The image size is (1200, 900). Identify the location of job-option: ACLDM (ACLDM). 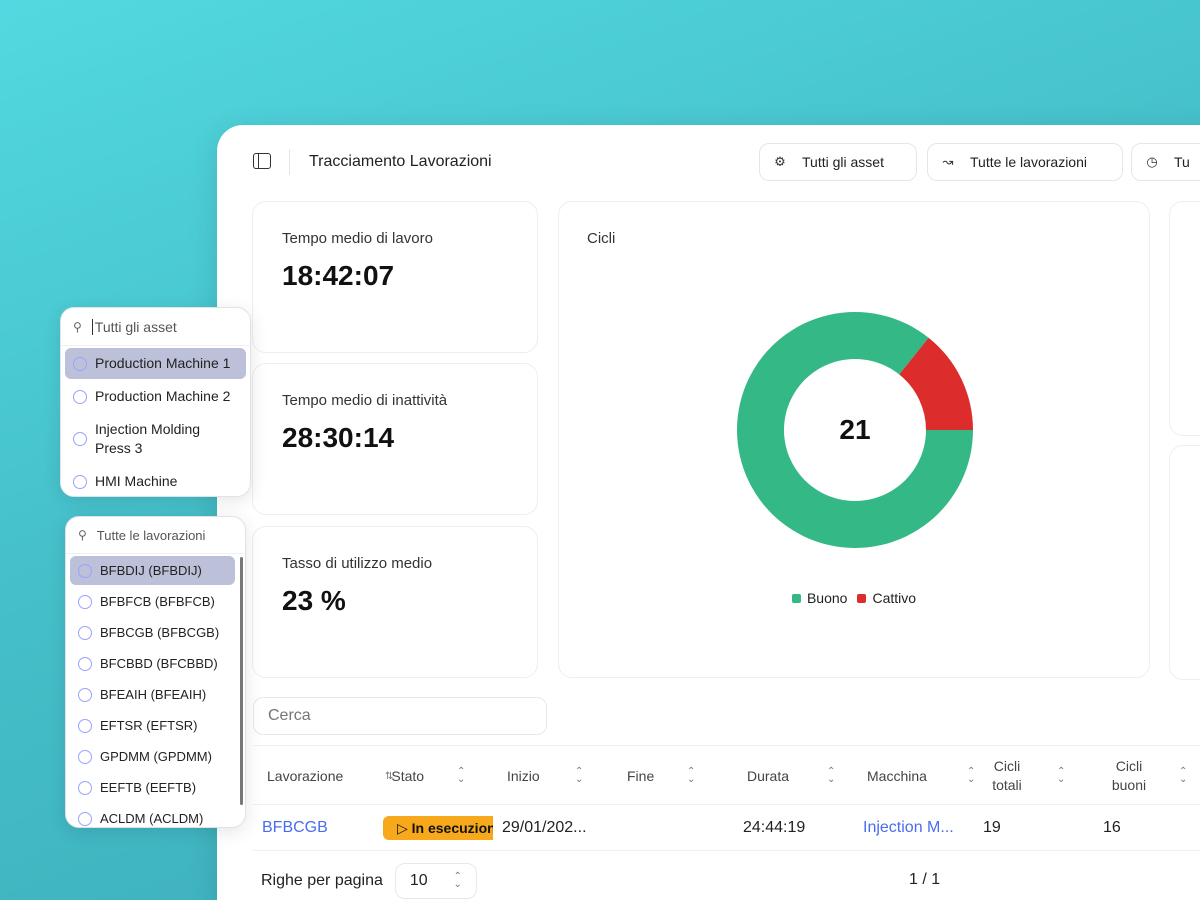
(155, 818).